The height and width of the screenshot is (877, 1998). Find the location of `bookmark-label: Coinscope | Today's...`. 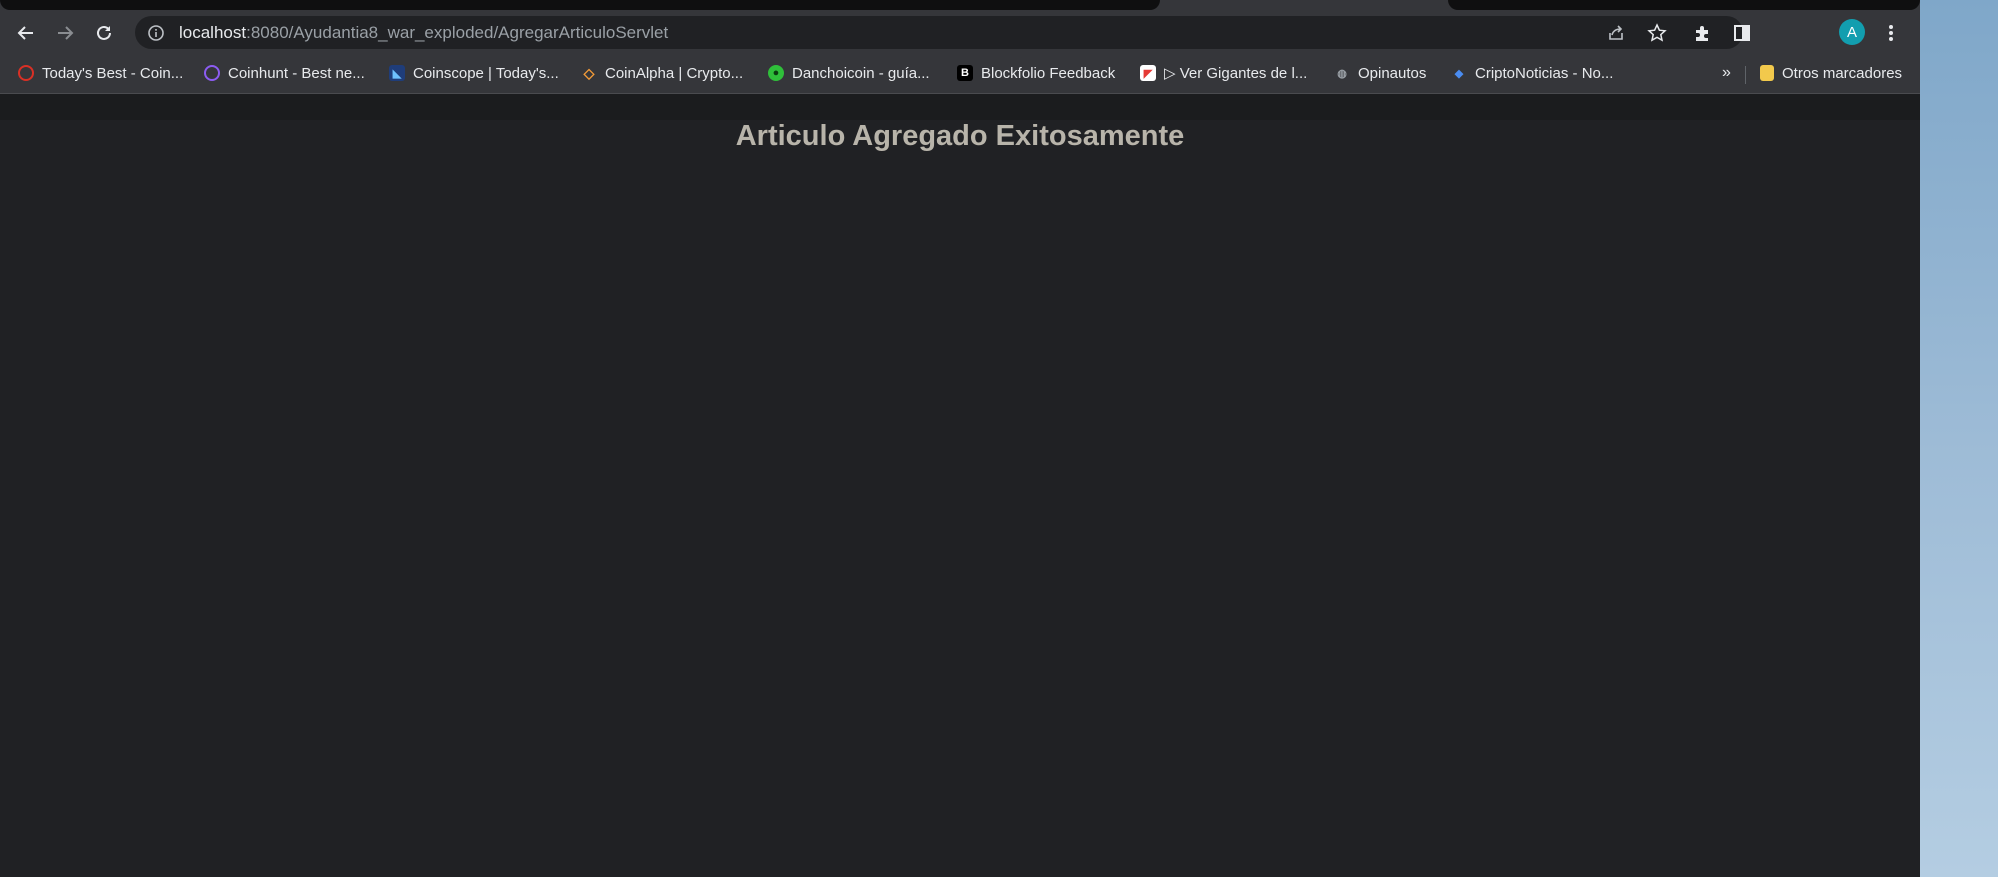

bookmark-label: Coinscope | Today's... is located at coordinates (486, 73).